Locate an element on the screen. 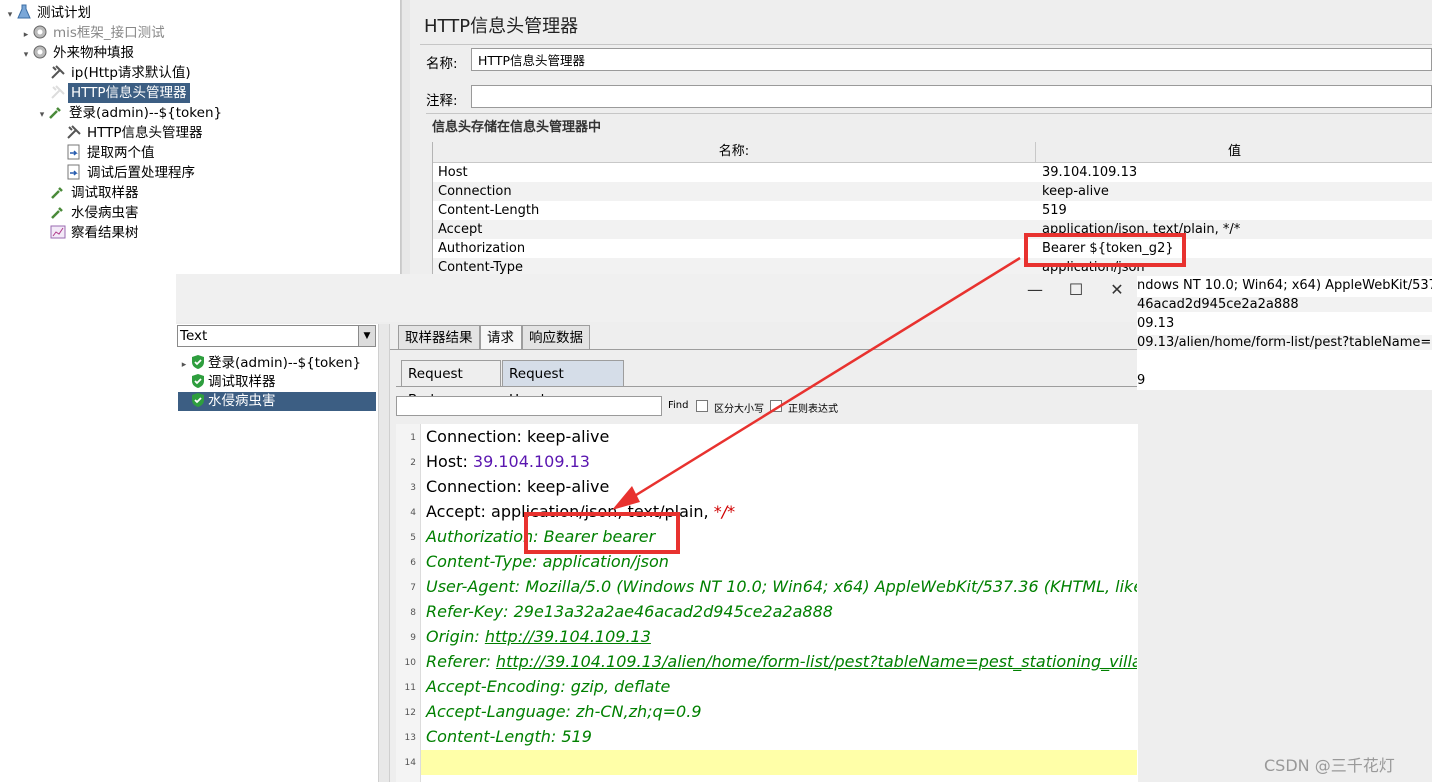  annotation-arrow is located at coordinates (816, 383).